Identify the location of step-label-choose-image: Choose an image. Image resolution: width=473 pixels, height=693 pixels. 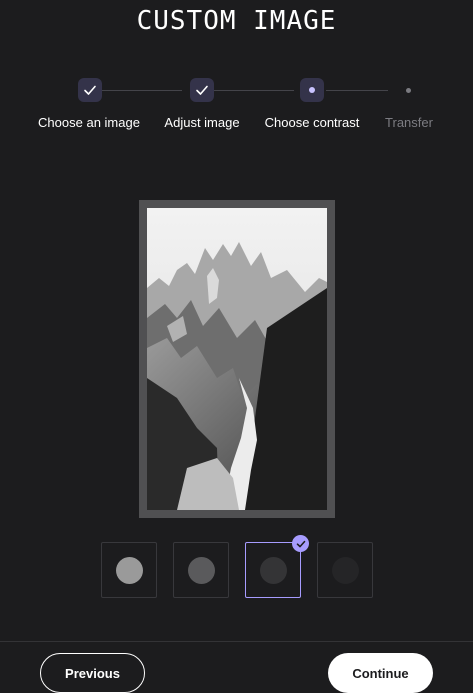
(89, 122).